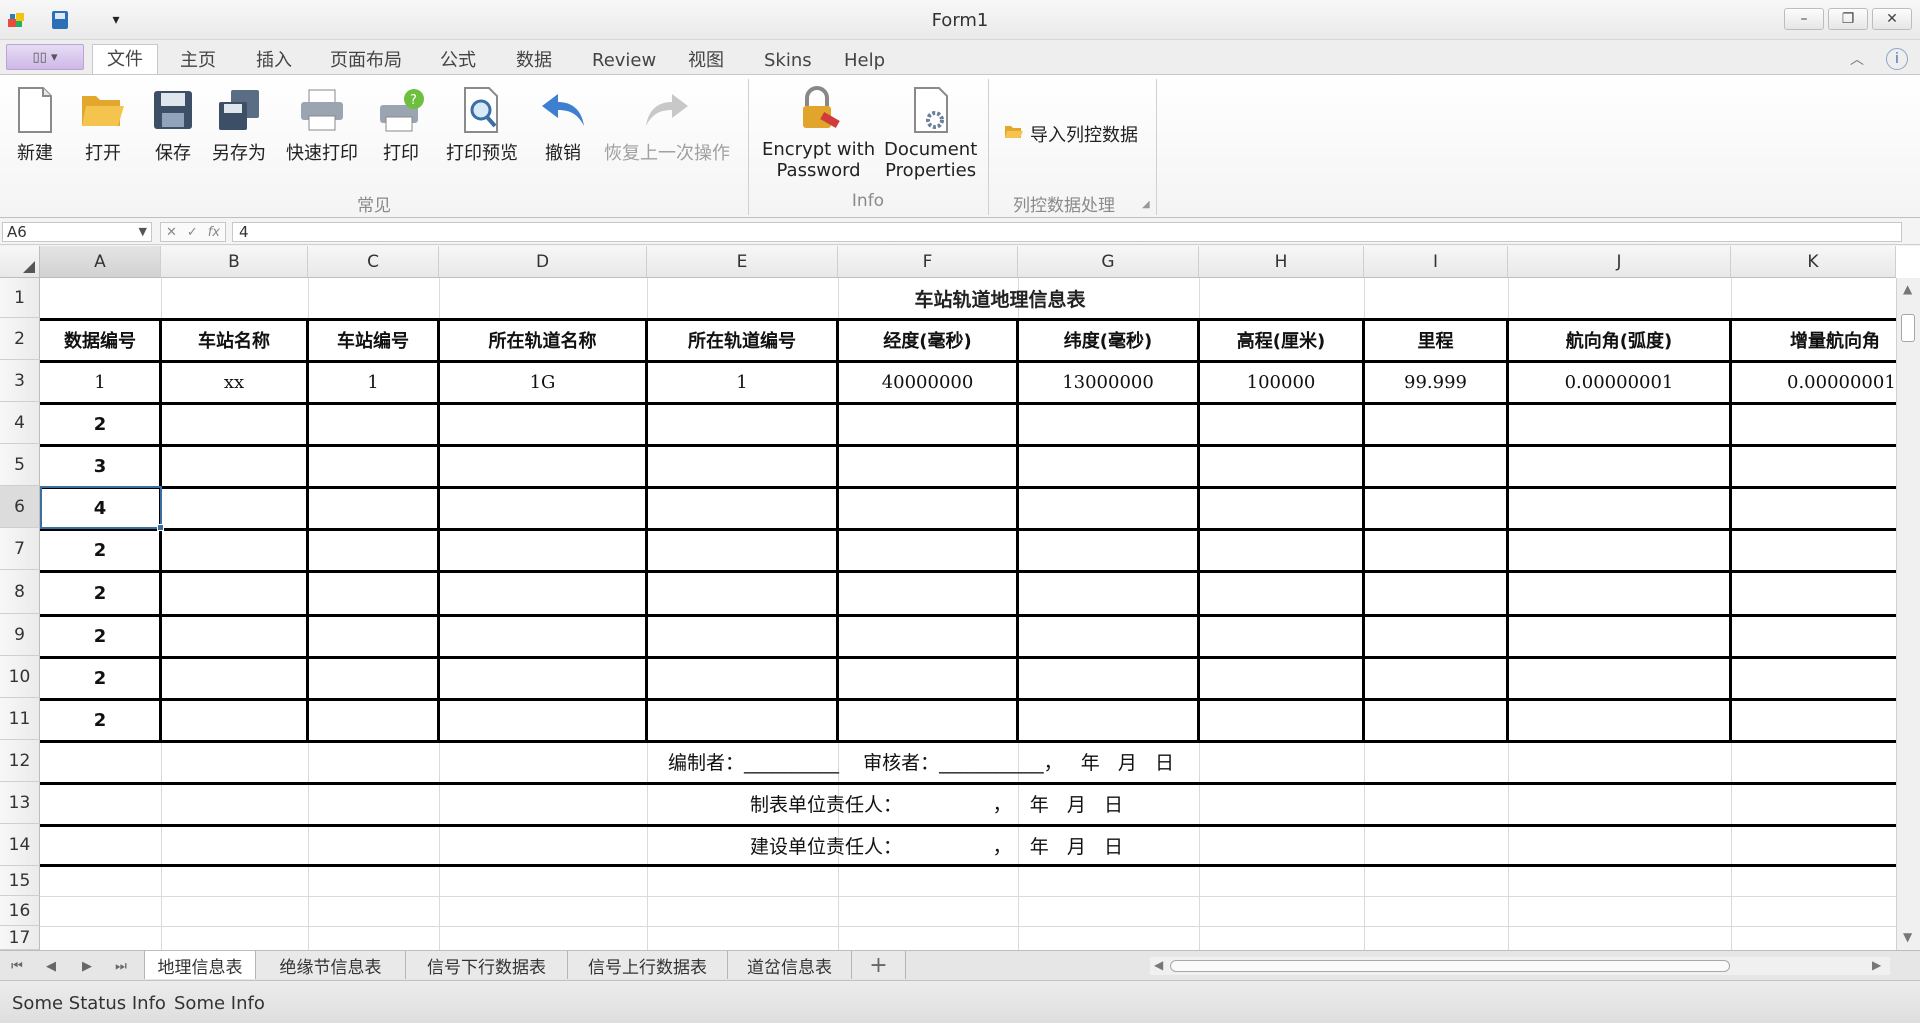 The width and height of the screenshot is (1920, 1023). Describe the element at coordinates (818, 133) in the screenshot. I see `encrypt-password-button: Encrypt with Password` at that location.